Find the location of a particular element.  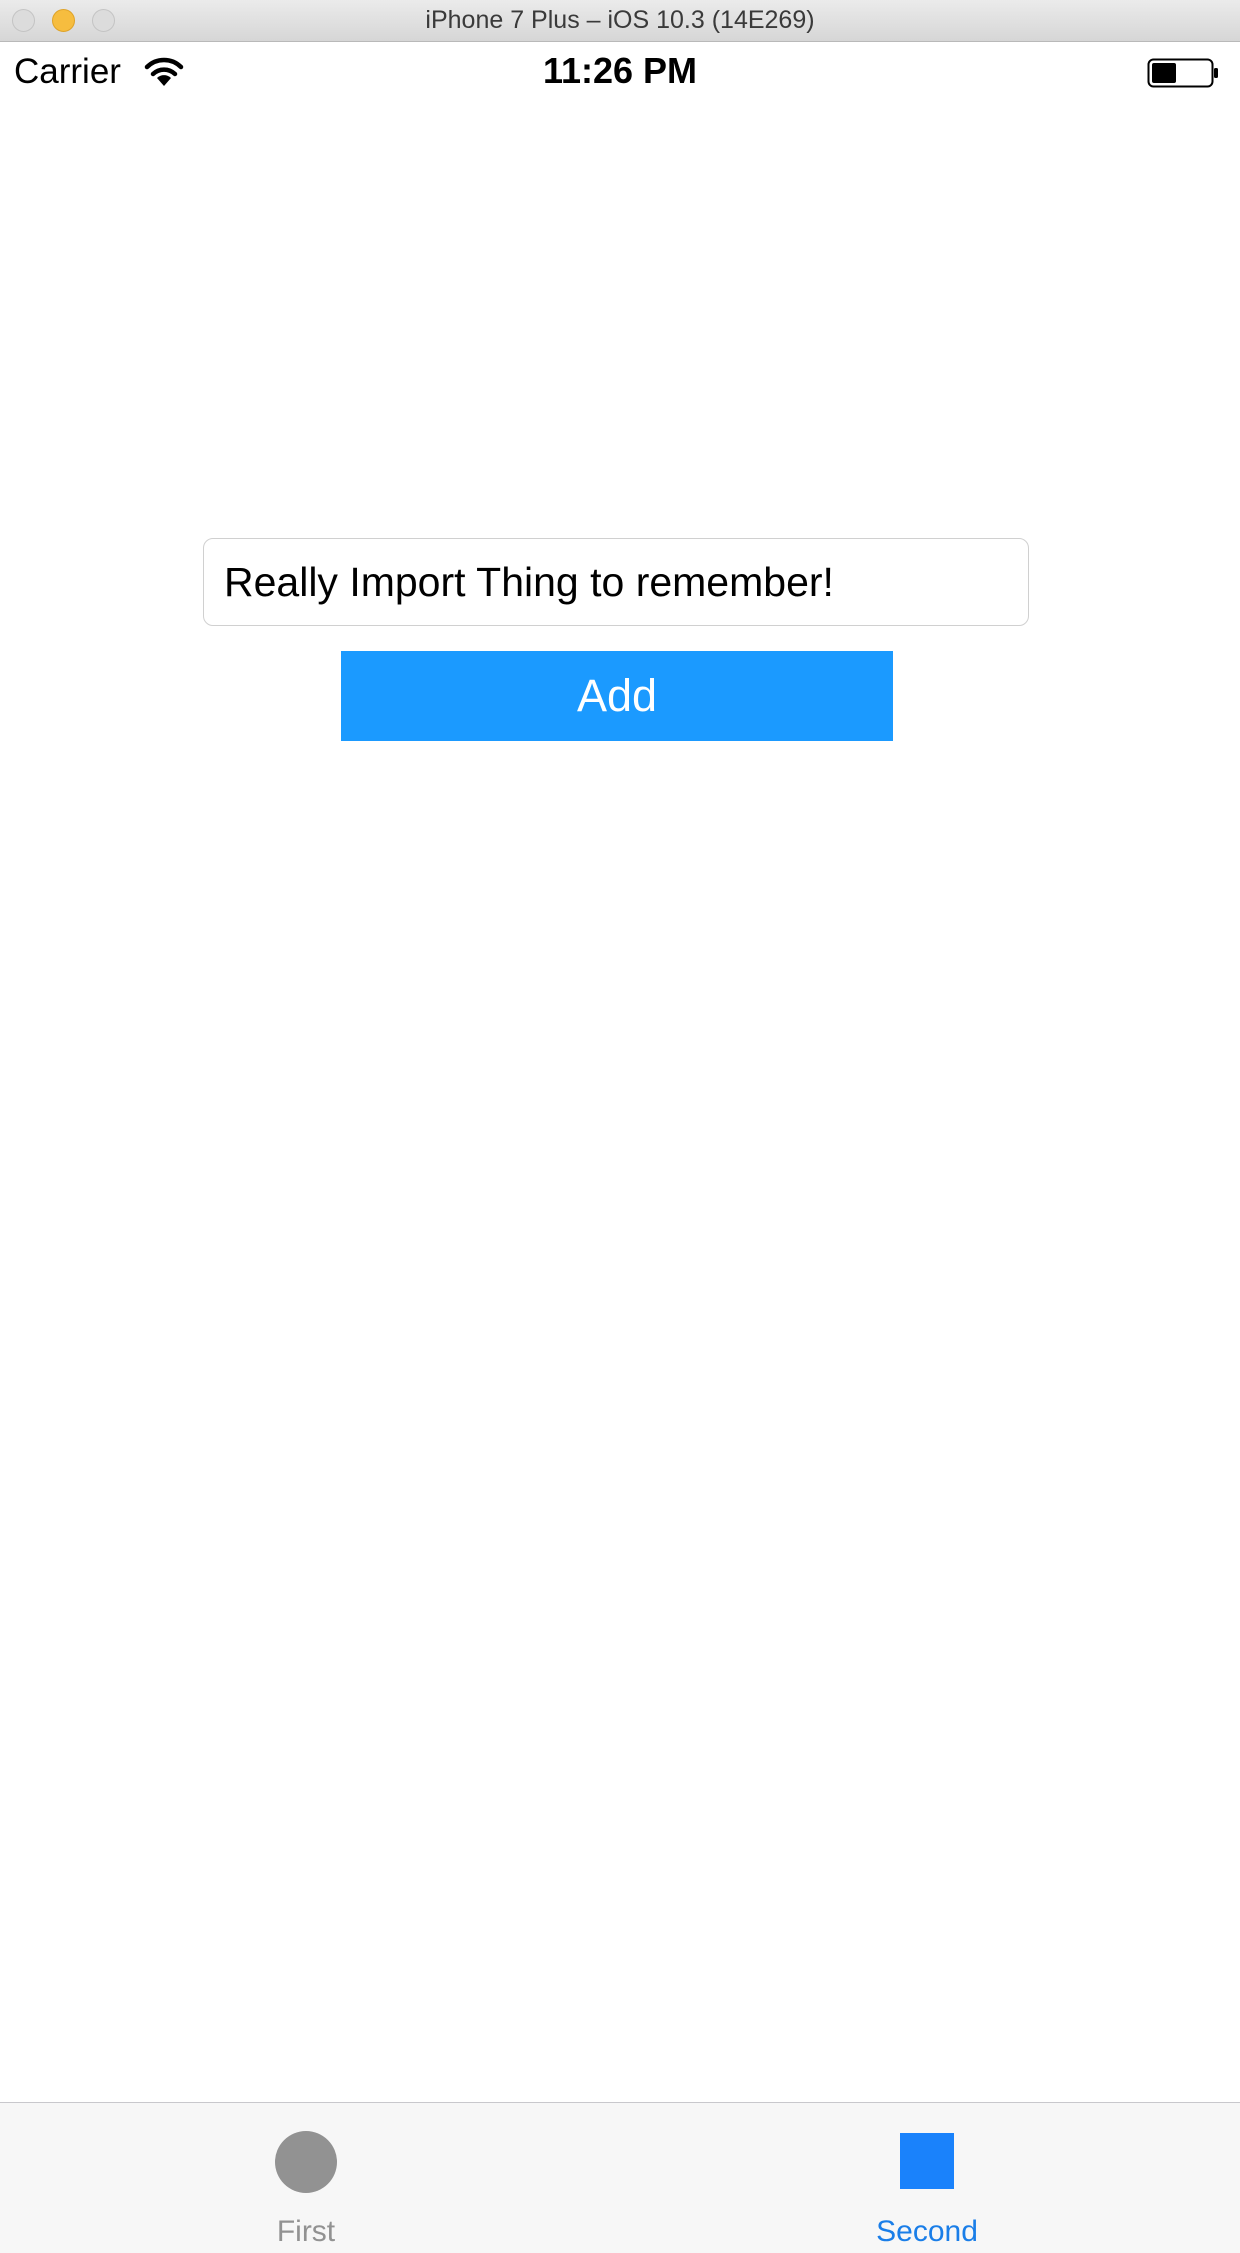

tab-first: First is located at coordinates (306, 2178).